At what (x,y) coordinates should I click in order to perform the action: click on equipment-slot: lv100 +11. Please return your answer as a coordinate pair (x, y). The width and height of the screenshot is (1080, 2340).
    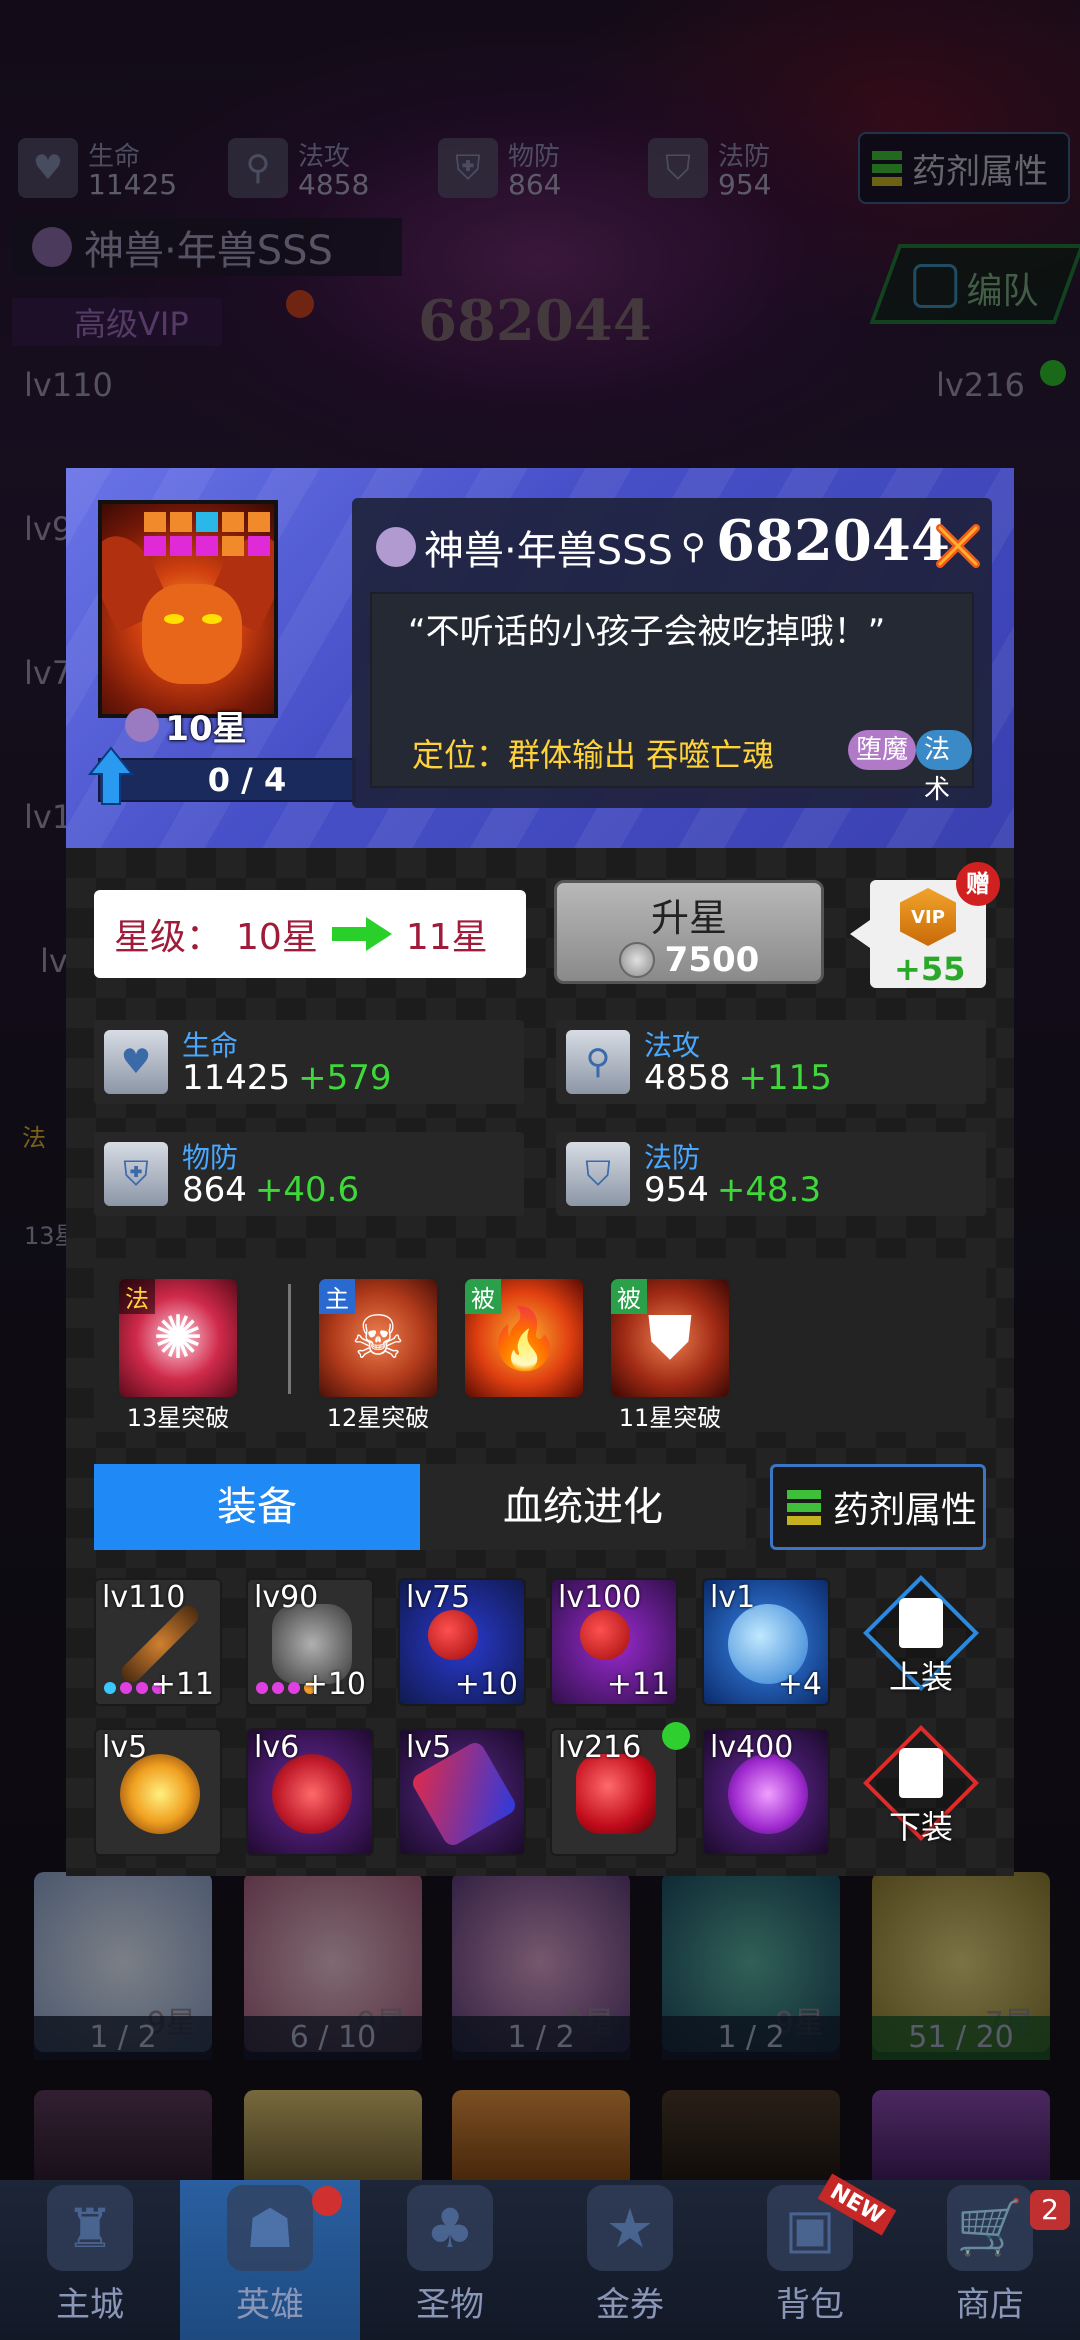
    Looking at the image, I should click on (614, 1642).